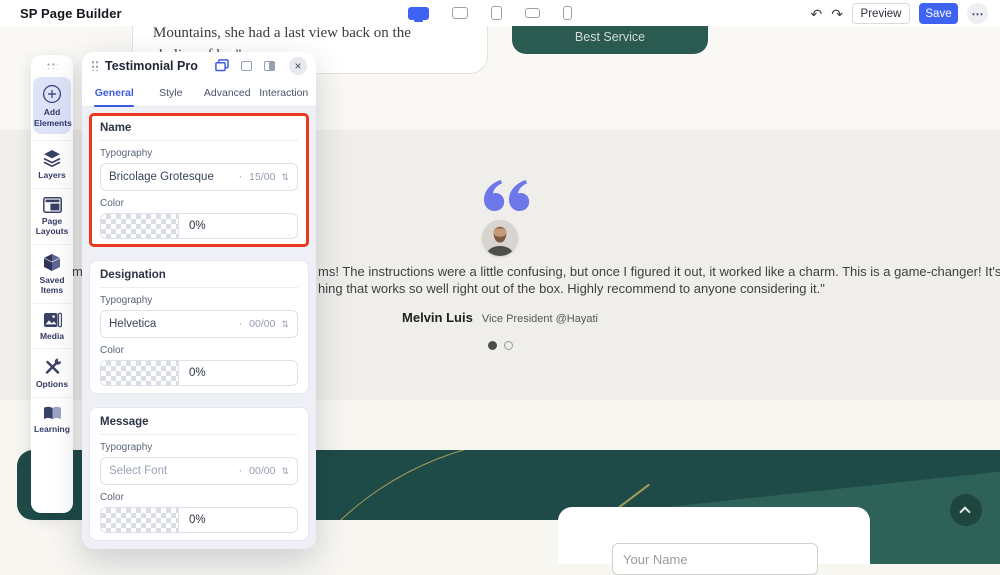 This screenshot has width=1000, height=575. I want to click on your-name-input, so click(715, 559).